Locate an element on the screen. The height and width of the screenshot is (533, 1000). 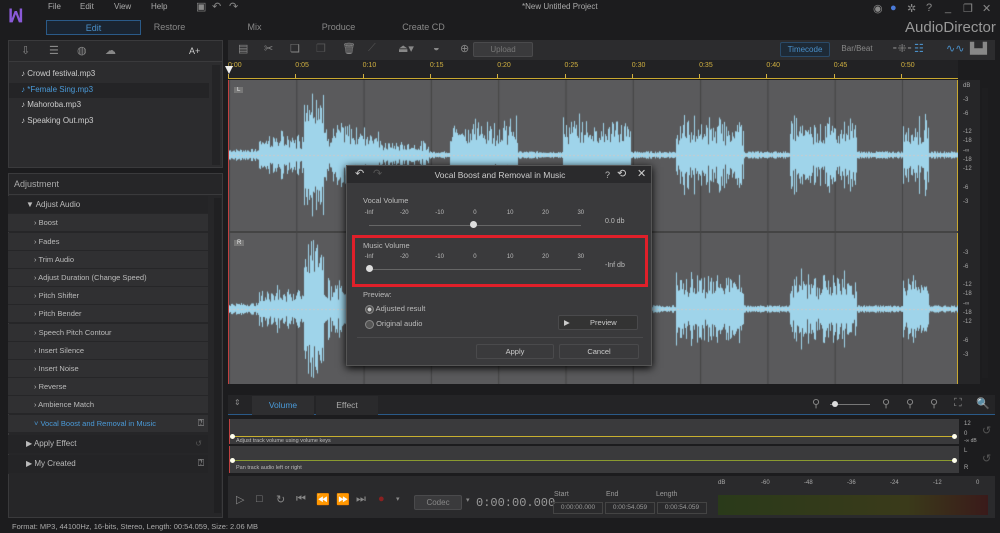
download-icon: ◍ is located at coordinates (82, 50).